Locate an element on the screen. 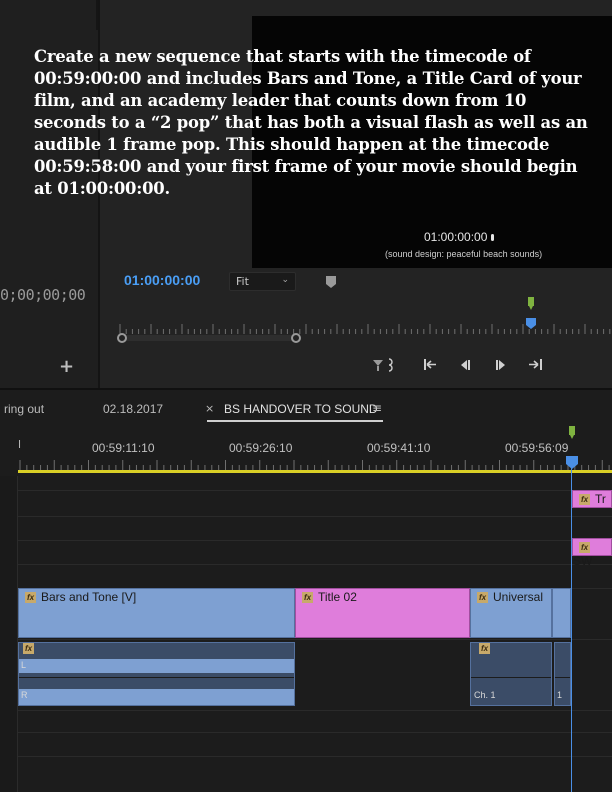 This screenshot has width=612, height=792. program-playhead-timecode: 01:00:00:00 is located at coordinates (162, 280).